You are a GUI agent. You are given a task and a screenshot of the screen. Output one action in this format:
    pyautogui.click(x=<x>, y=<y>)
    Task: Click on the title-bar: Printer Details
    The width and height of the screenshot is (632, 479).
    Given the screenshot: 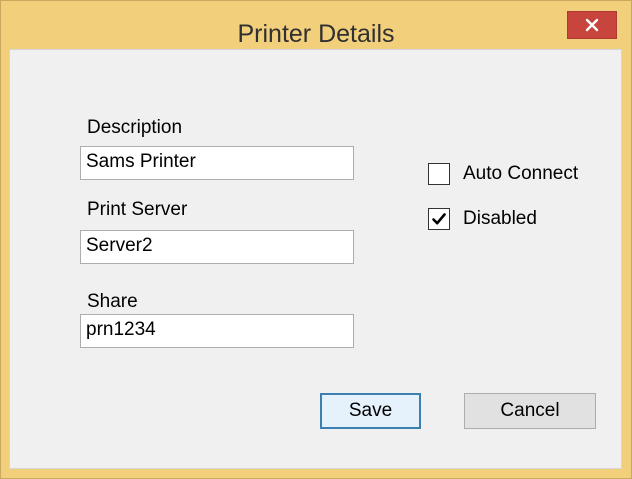 What is the action you would take?
    pyautogui.click(x=316, y=24)
    